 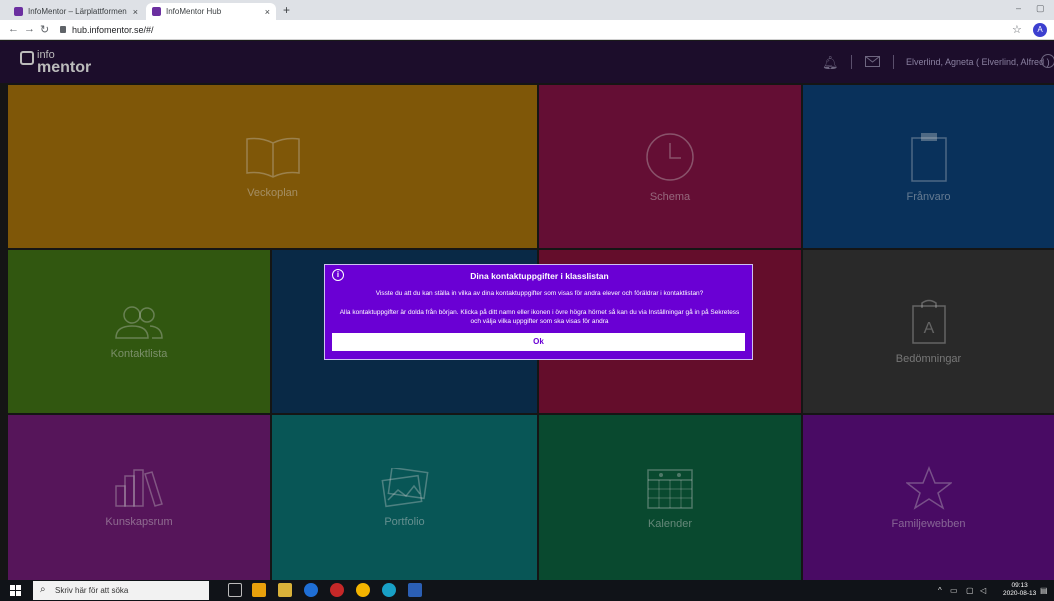 I want to click on profile-avatar: A, so click(x=1040, y=30).